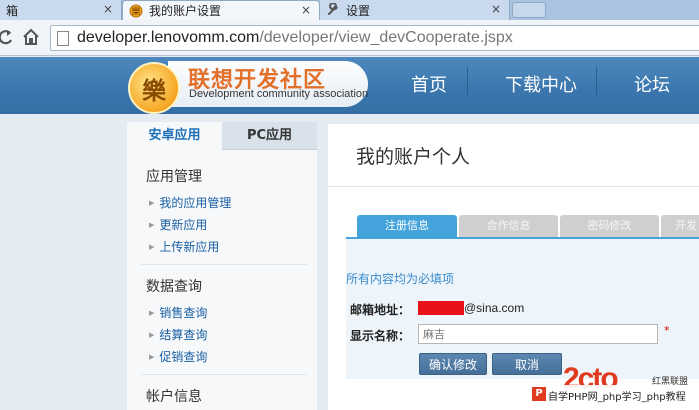  What do you see at coordinates (183, 225) in the screenshot?
I see `sidebar-item-label: 更新应用` at bounding box center [183, 225].